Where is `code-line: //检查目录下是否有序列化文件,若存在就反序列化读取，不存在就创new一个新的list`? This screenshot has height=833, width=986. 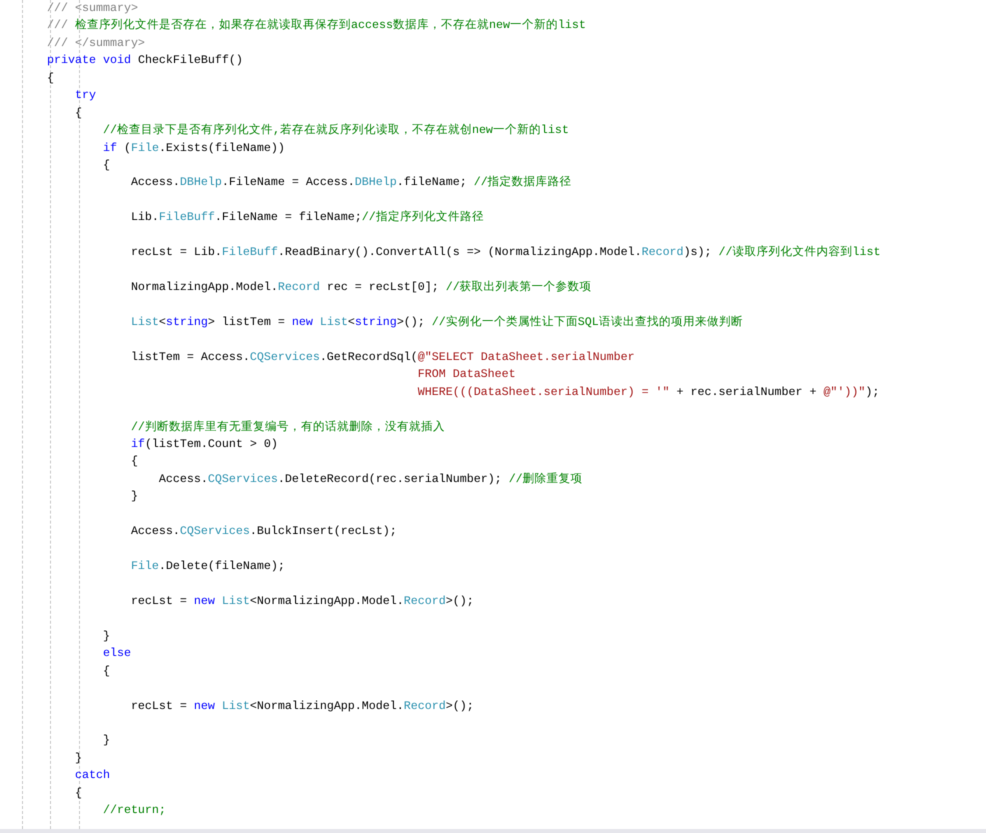 code-line: //检查目录下是否有序列化文件,若存在就反序列化读取，不存在就创new一个新的list is located at coordinates (336, 131).